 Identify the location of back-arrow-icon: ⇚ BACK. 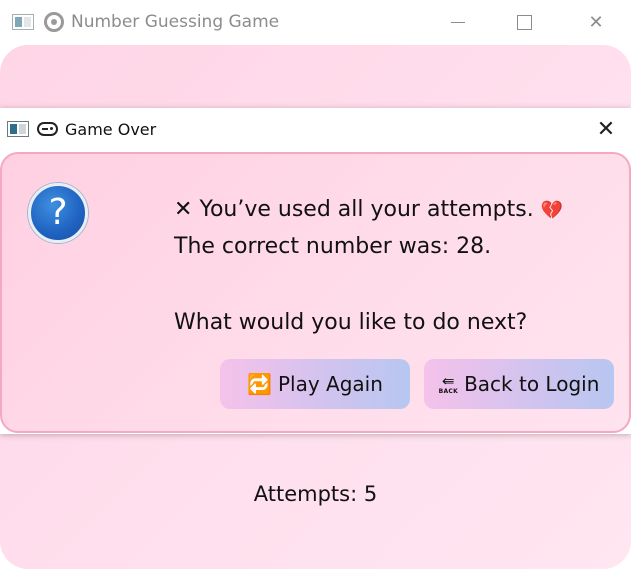
(448, 383).